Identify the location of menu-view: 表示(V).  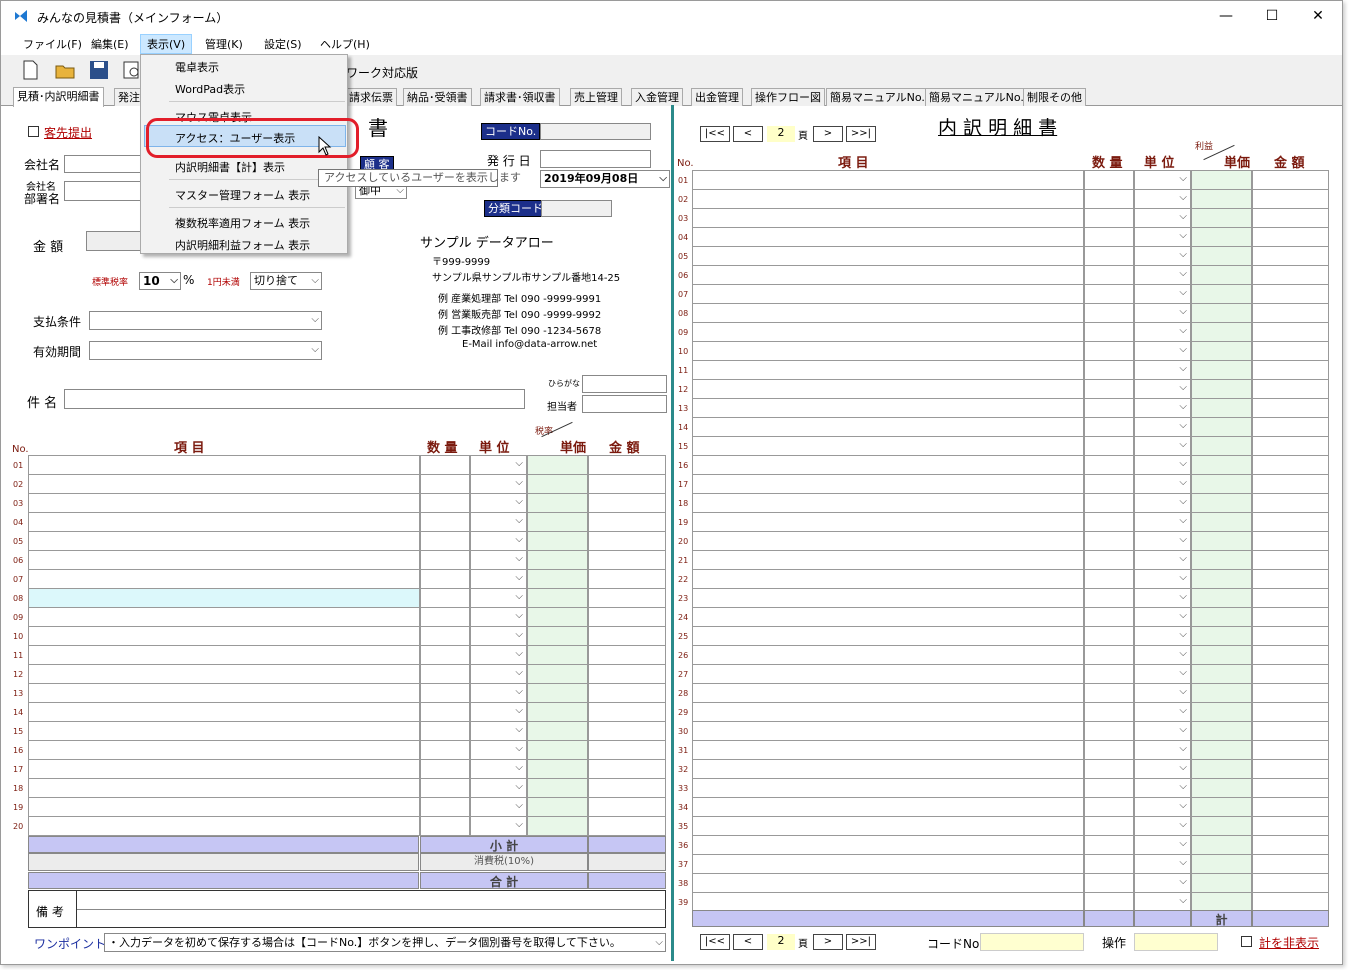
(166, 44).